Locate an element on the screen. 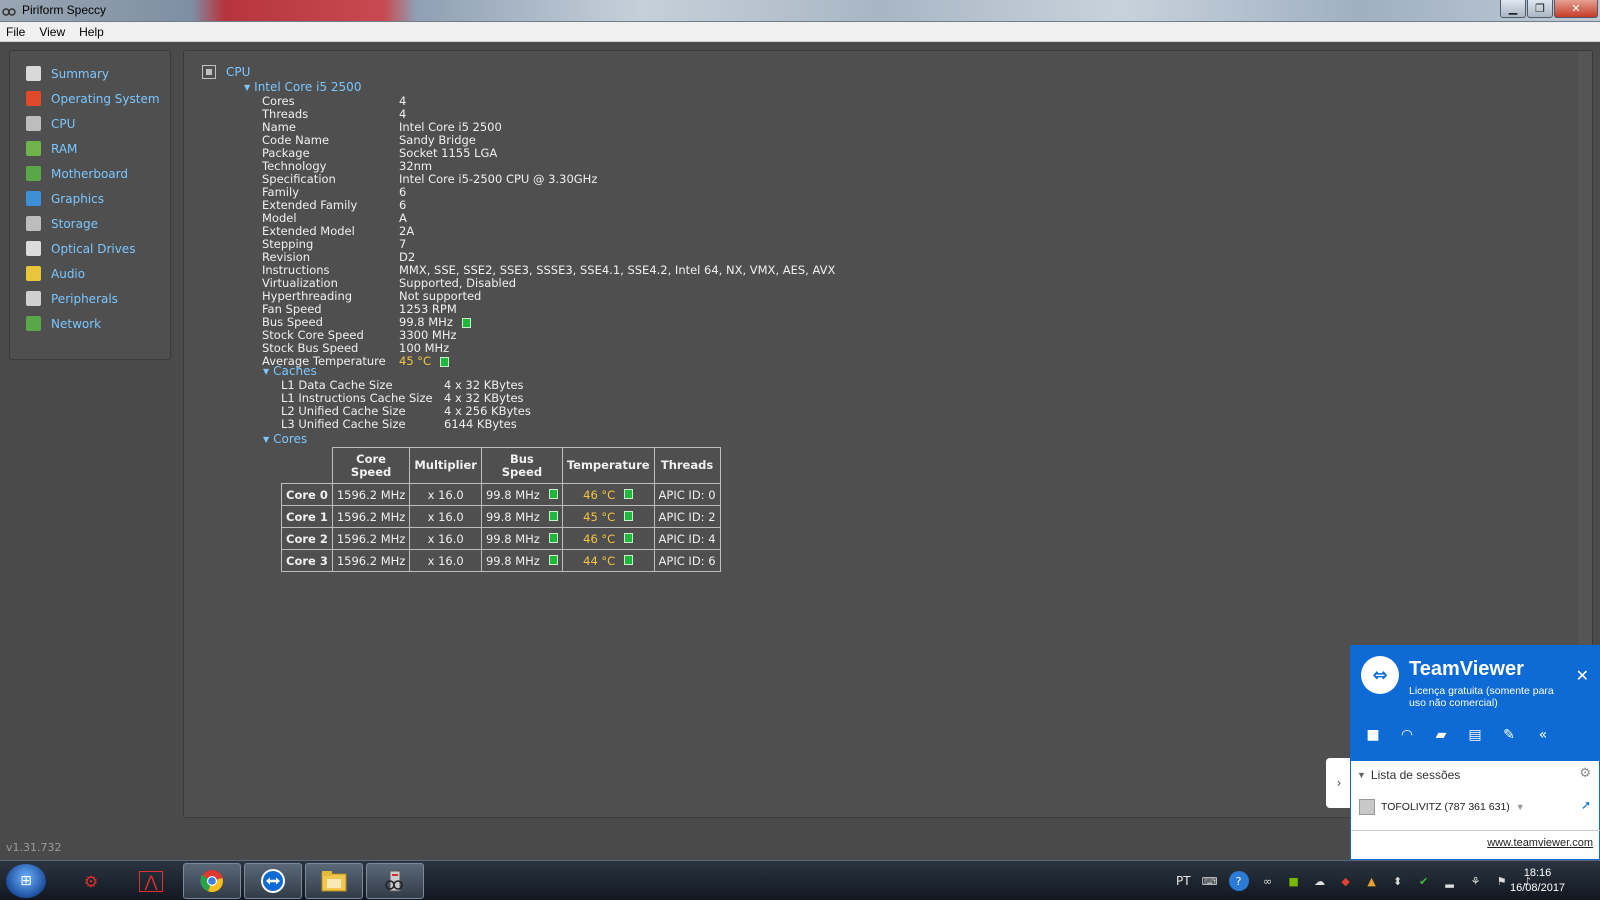 Image resolution: width=1600 pixels, height=900 pixels. column-header: Threads is located at coordinates (687, 465).